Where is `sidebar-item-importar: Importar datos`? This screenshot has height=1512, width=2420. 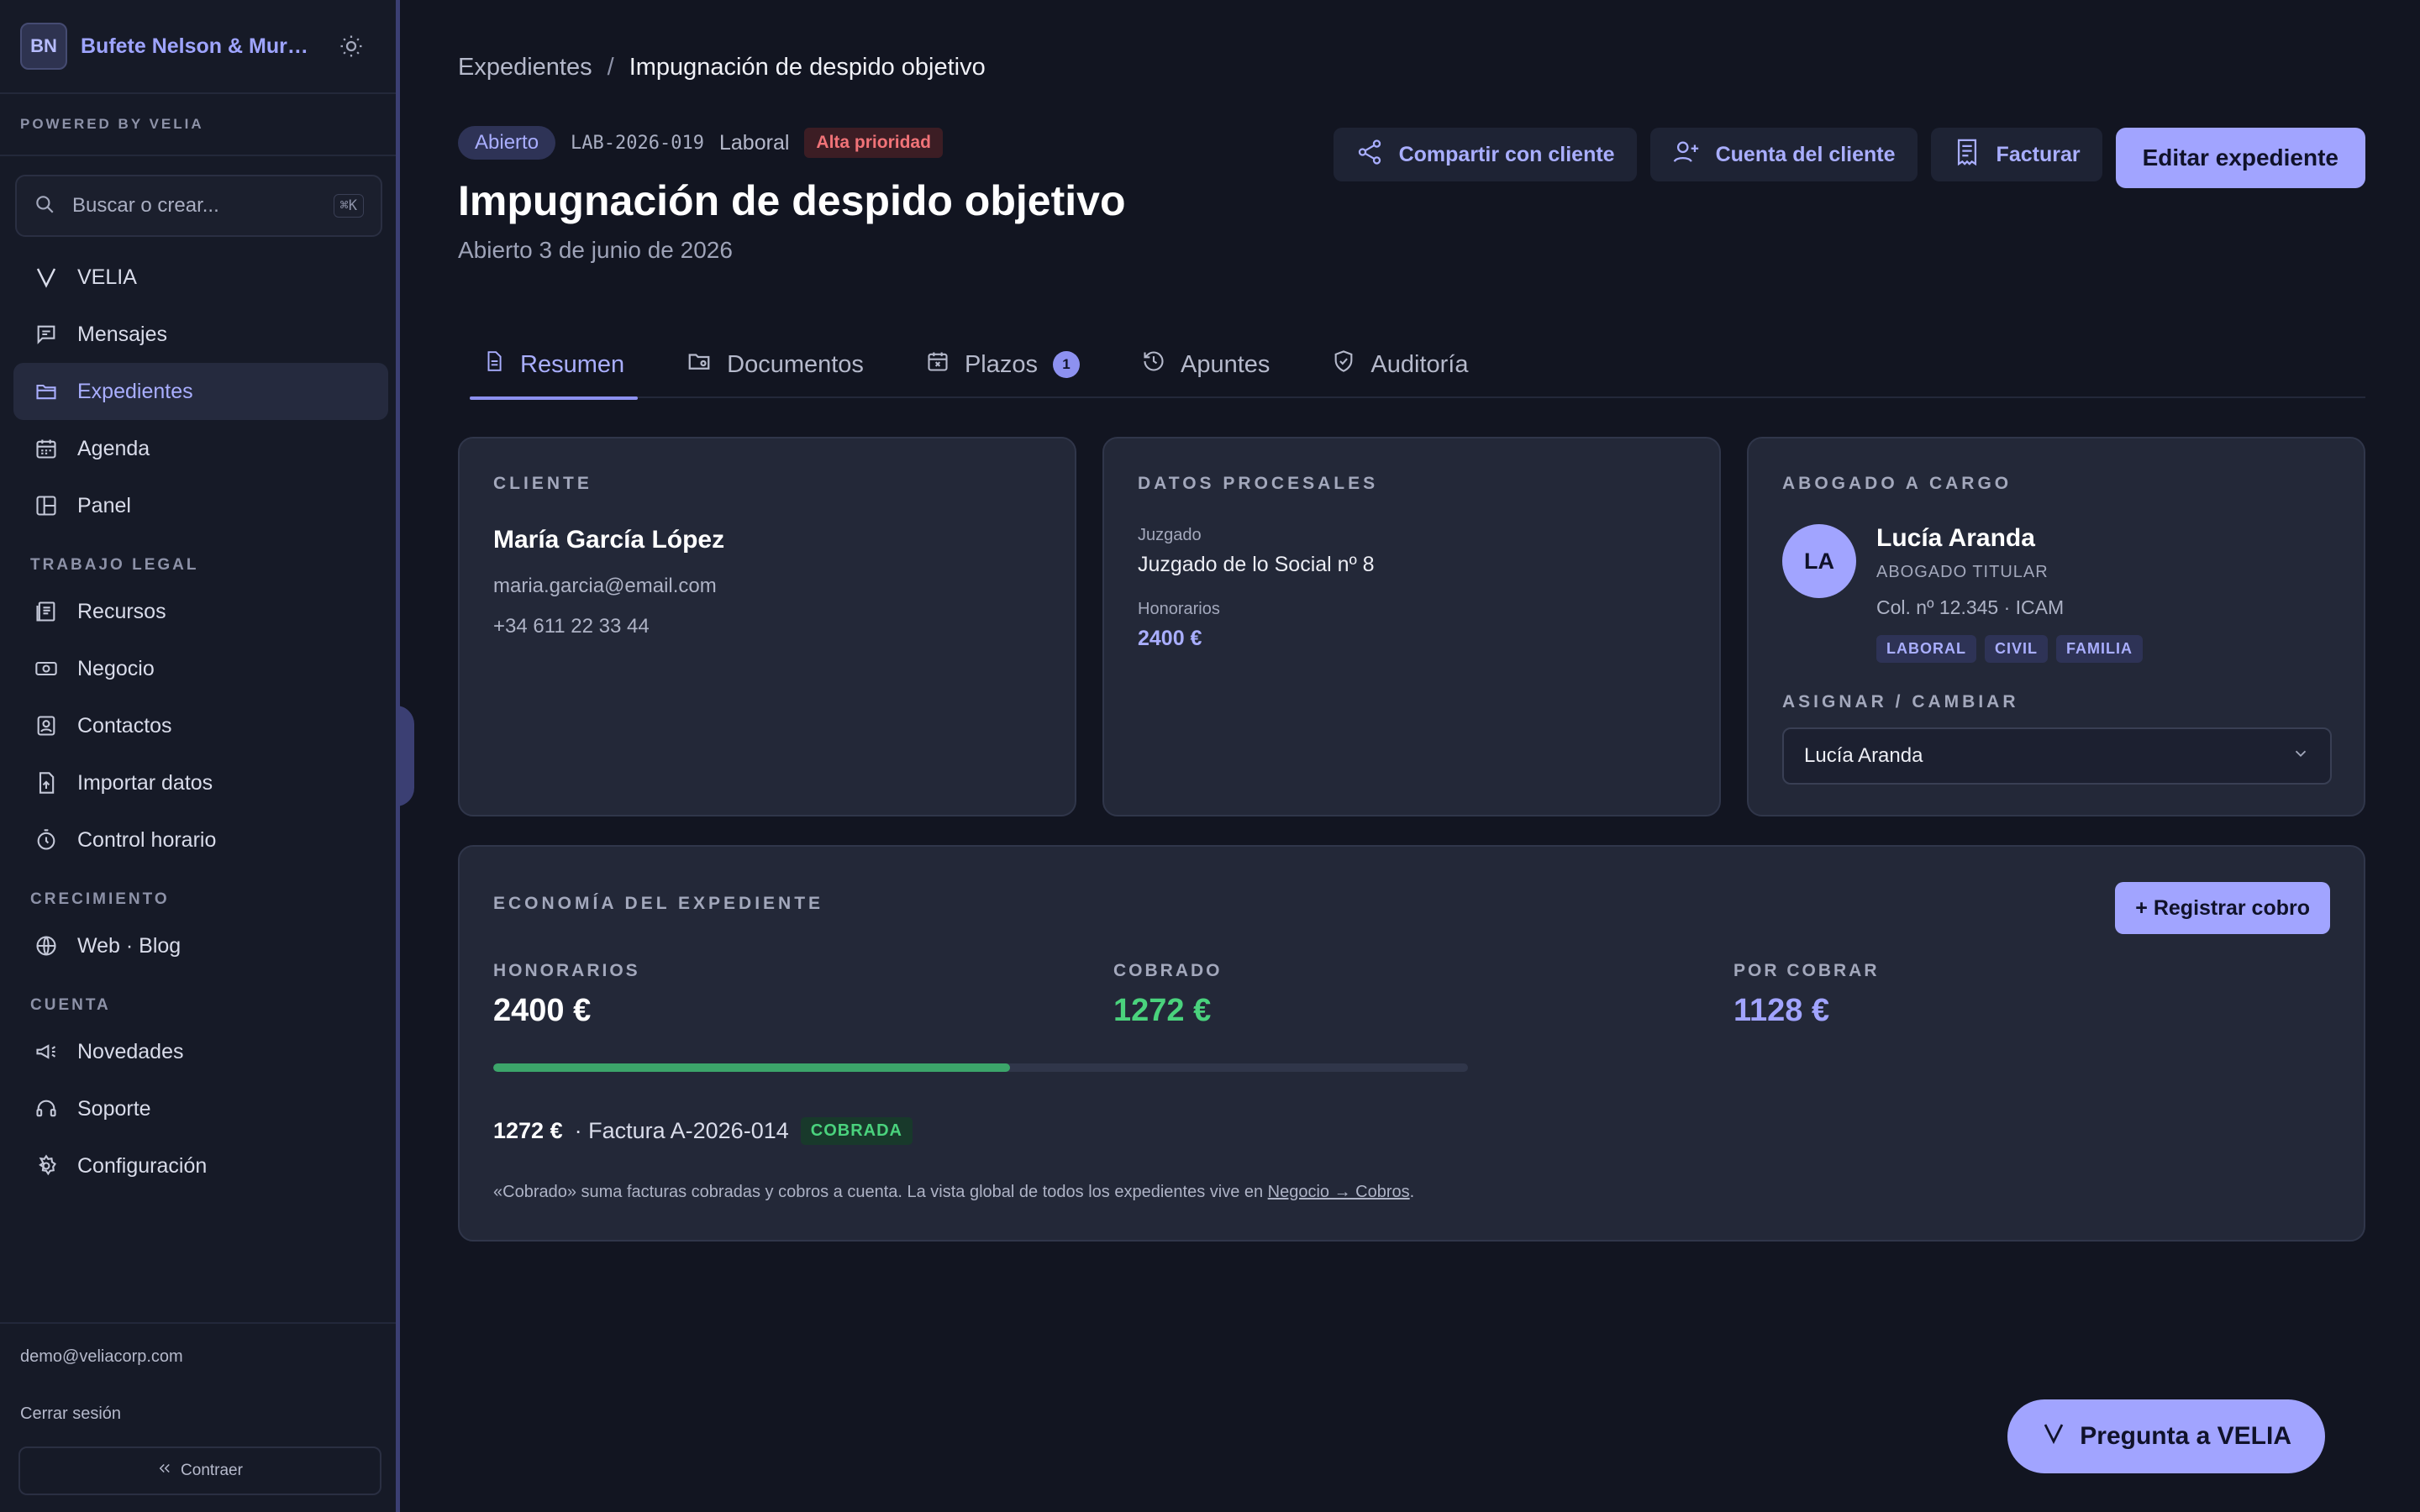
sidebar-item-importar: Importar datos is located at coordinates (200, 782).